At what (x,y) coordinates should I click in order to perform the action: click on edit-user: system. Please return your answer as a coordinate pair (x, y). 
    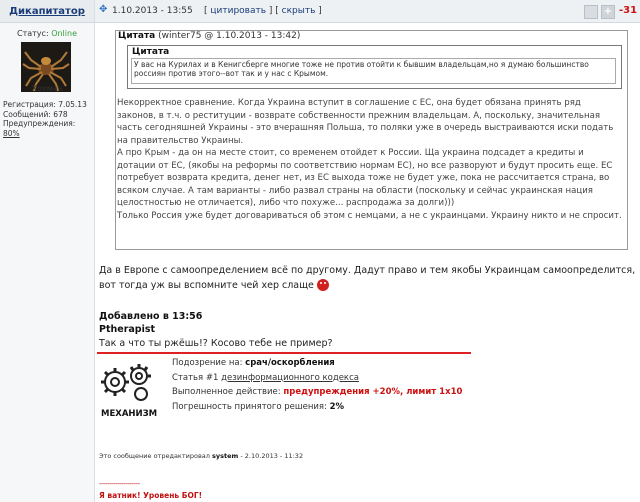
    Looking at the image, I should click on (225, 456).